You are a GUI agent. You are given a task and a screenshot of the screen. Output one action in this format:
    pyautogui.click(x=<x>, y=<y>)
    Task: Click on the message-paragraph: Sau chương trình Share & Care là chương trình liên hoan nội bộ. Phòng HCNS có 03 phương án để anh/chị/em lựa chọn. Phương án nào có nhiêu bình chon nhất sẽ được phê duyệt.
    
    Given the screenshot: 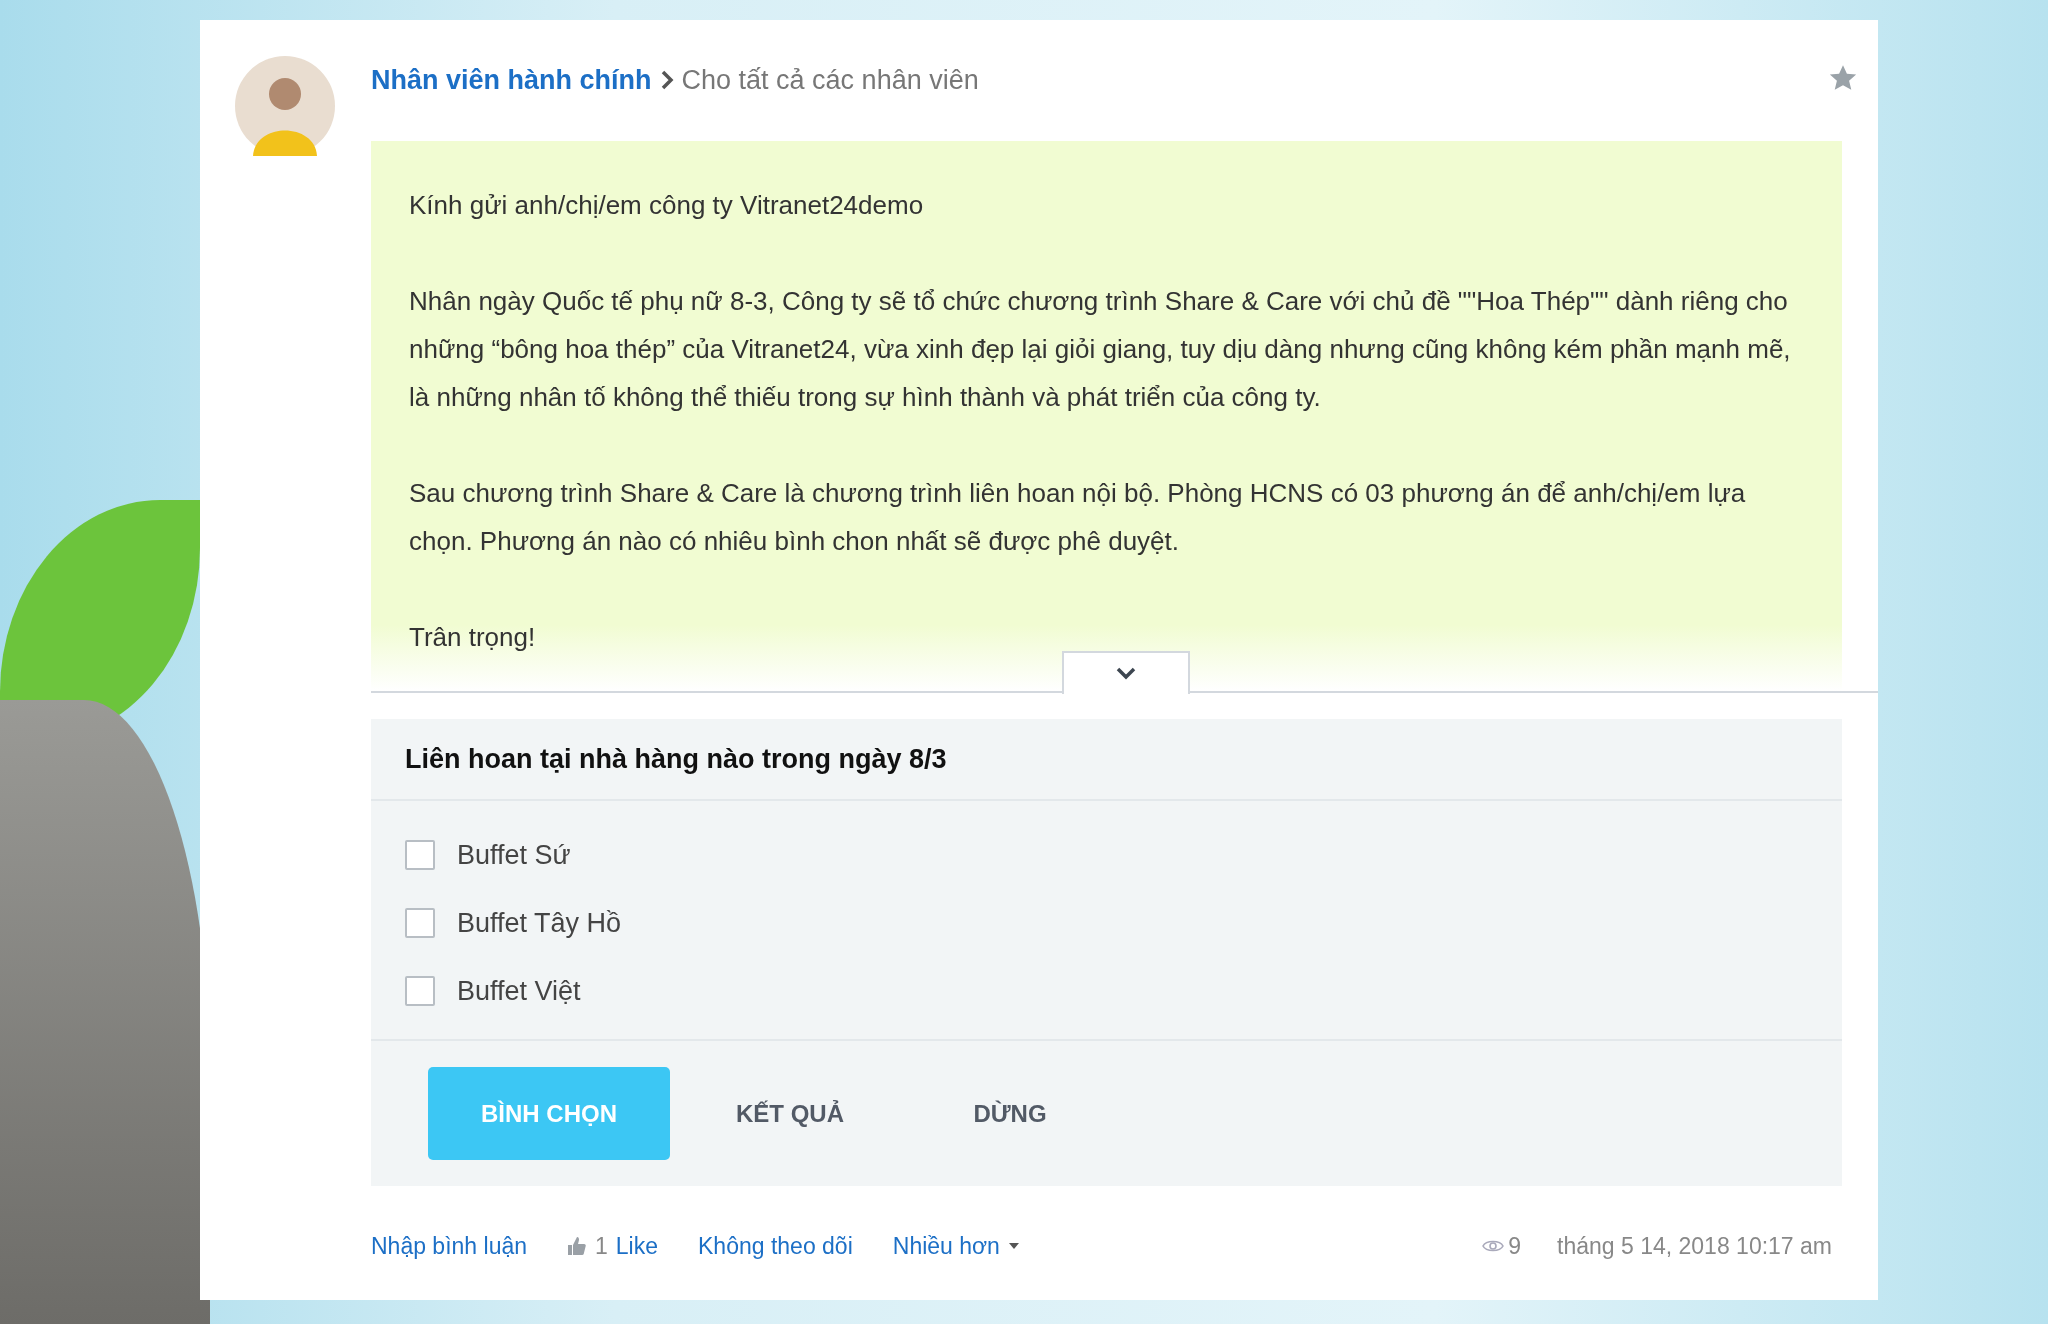 What is the action you would take?
    pyautogui.click(x=1078, y=517)
    